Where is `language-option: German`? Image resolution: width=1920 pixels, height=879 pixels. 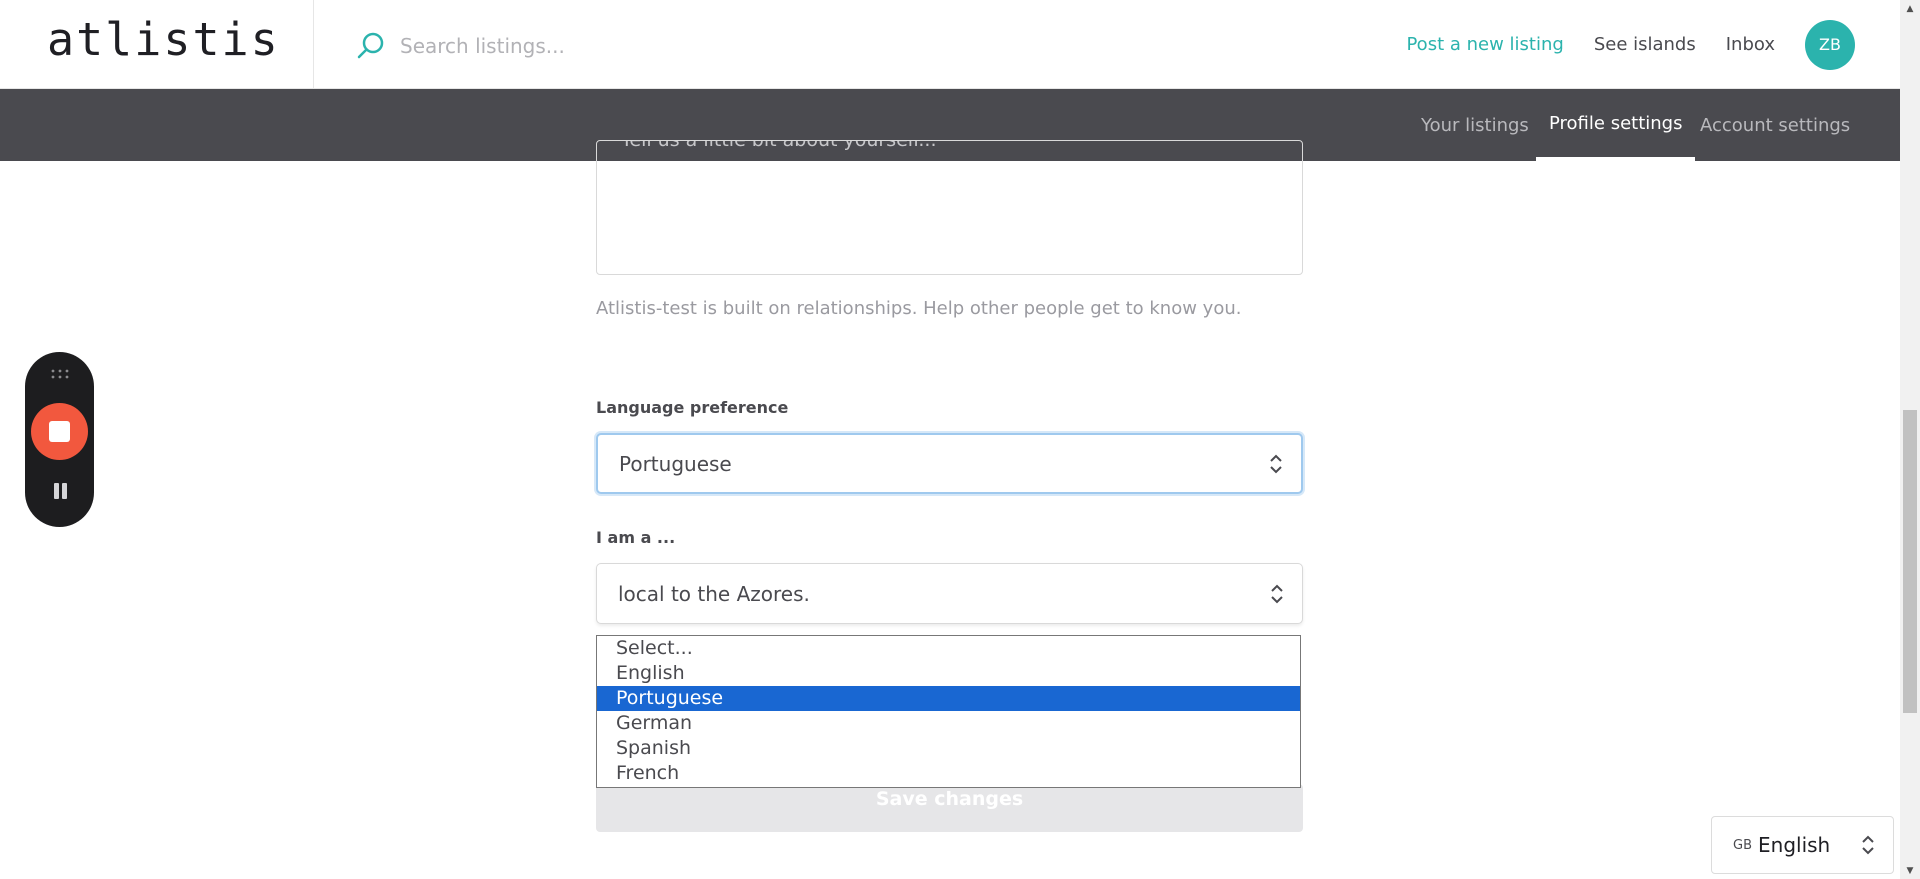
language-option: German is located at coordinates (948, 723).